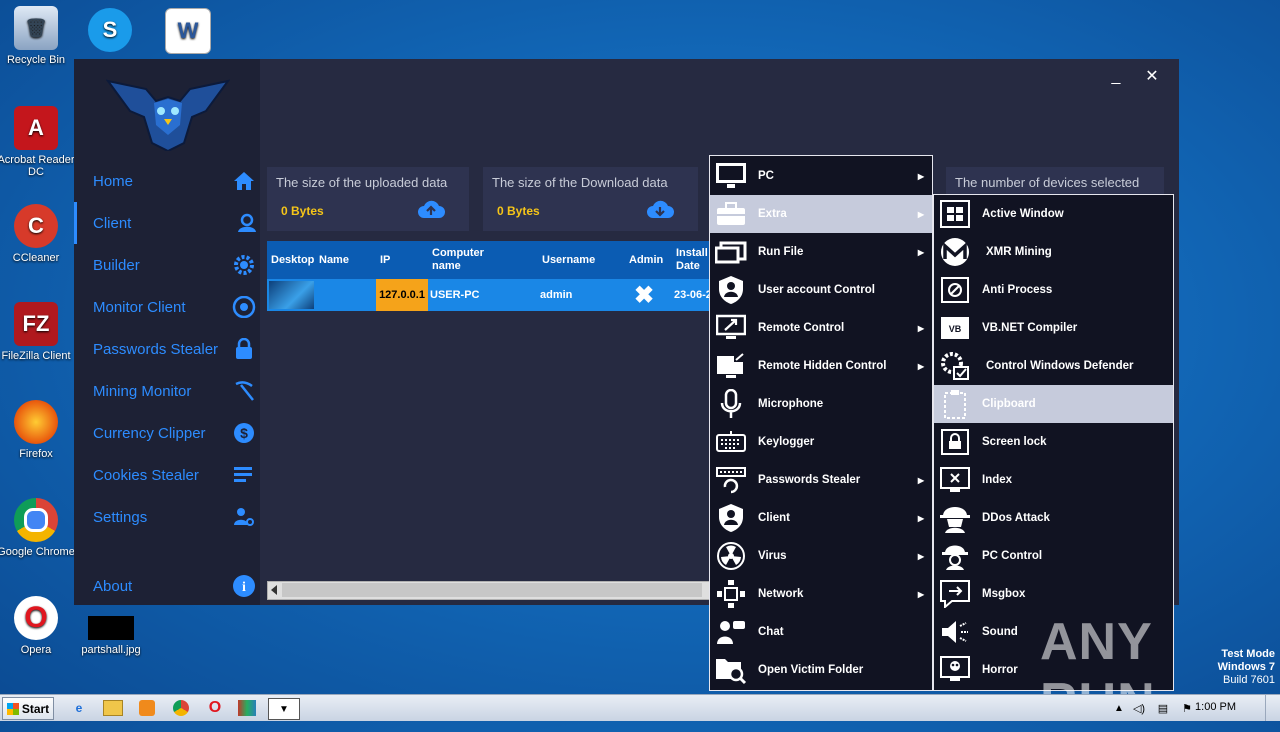 The height and width of the screenshot is (732, 1280). What do you see at coordinates (821, 594) in the screenshot?
I see `menu-item-network: Network ▶` at bounding box center [821, 594].